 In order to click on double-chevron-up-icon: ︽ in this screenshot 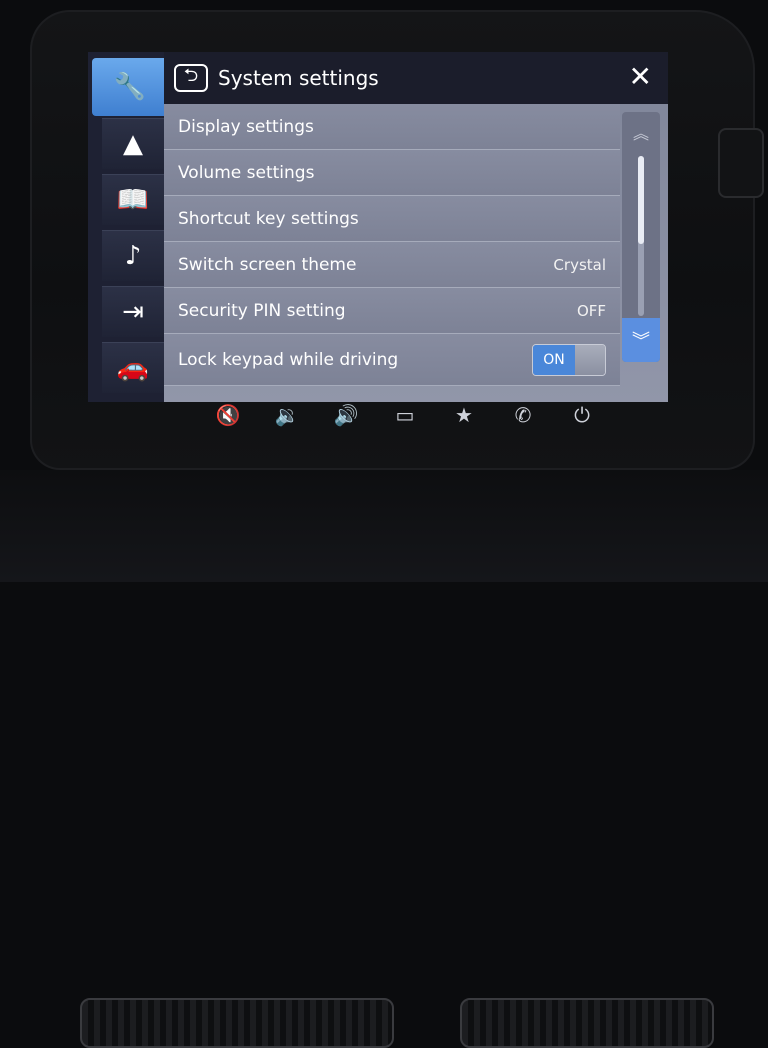, I will do `click(640, 133)`.